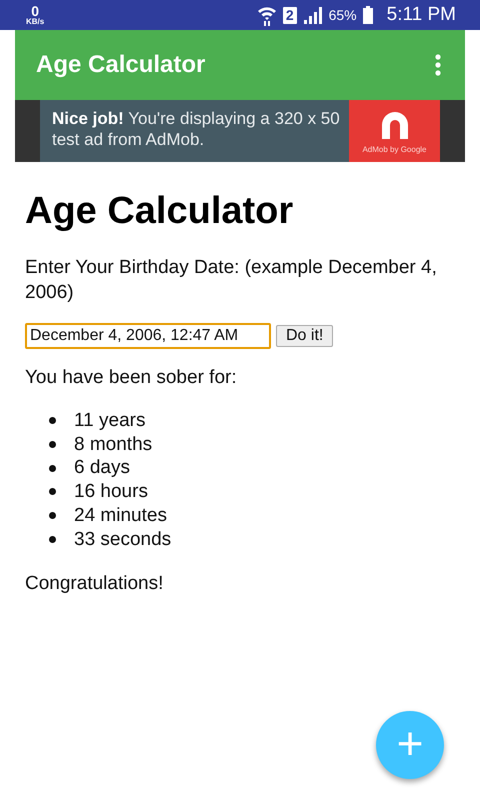 This screenshot has height=800, width=480. I want to click on result-item: 11 years, so click(110, 421).